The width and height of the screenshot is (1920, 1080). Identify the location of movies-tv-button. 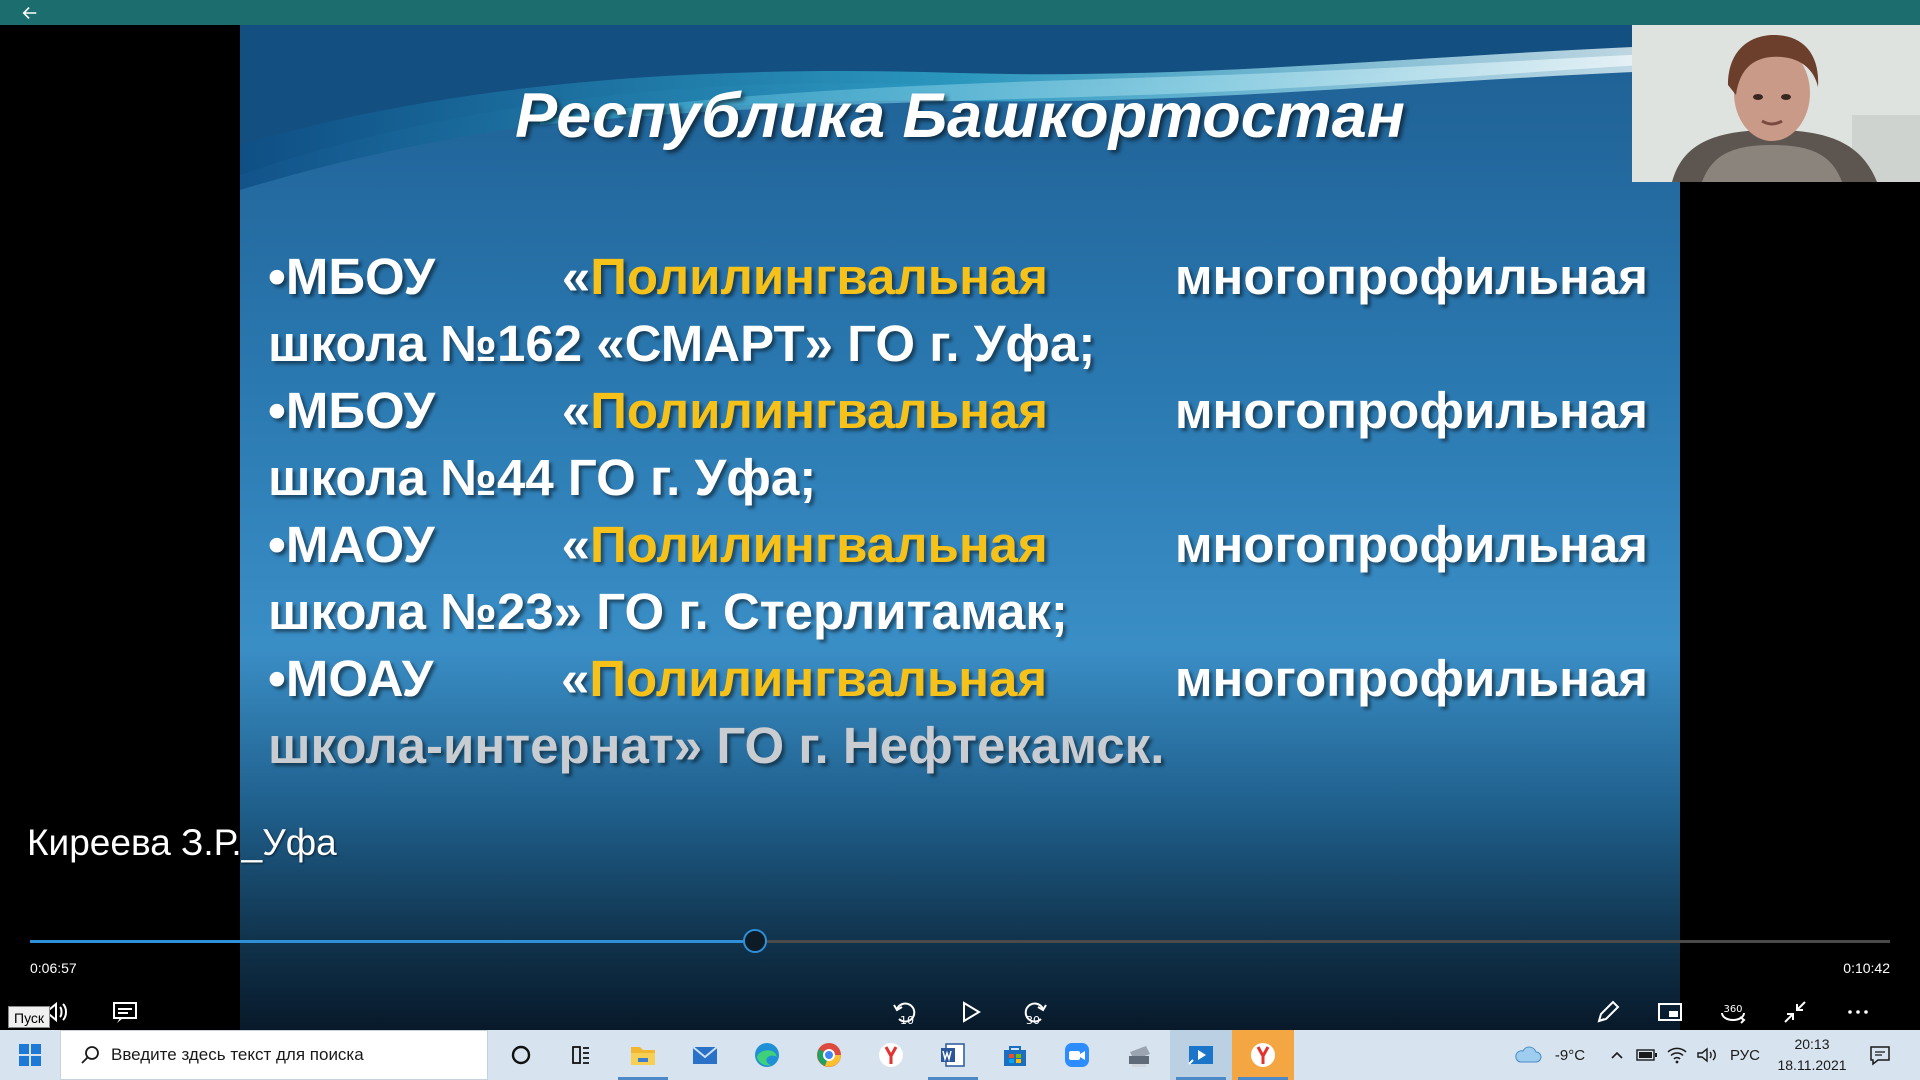
(1201, 1055).